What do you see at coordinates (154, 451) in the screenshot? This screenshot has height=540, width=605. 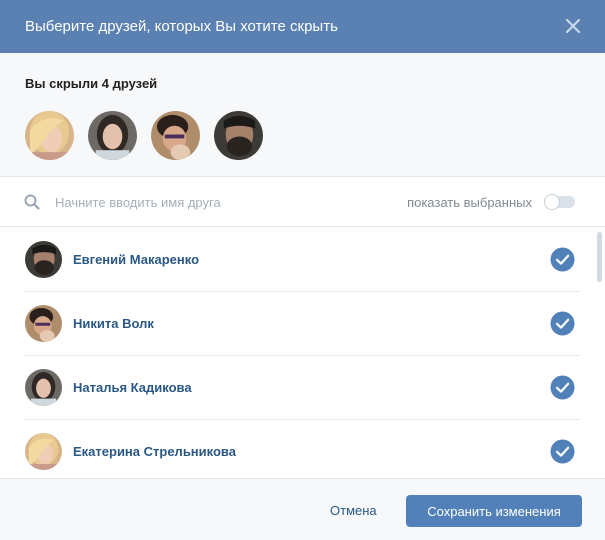 I see `friend-name: Екатерина Стрельникова` at bounding box center [154, 451].